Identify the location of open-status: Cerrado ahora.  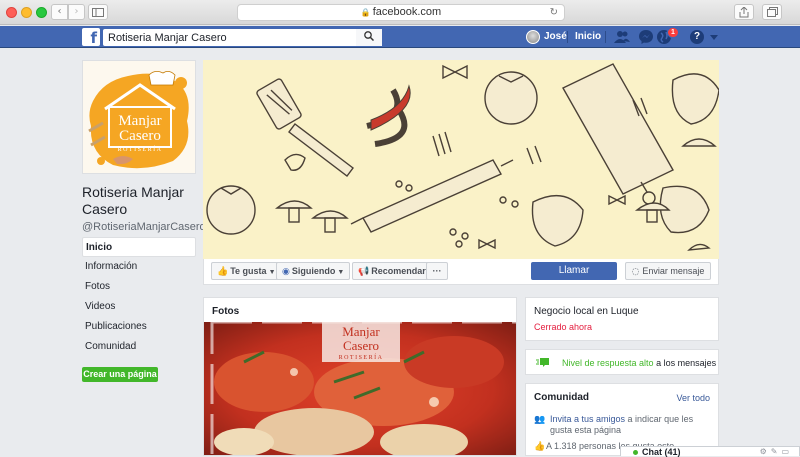
(563, 327).